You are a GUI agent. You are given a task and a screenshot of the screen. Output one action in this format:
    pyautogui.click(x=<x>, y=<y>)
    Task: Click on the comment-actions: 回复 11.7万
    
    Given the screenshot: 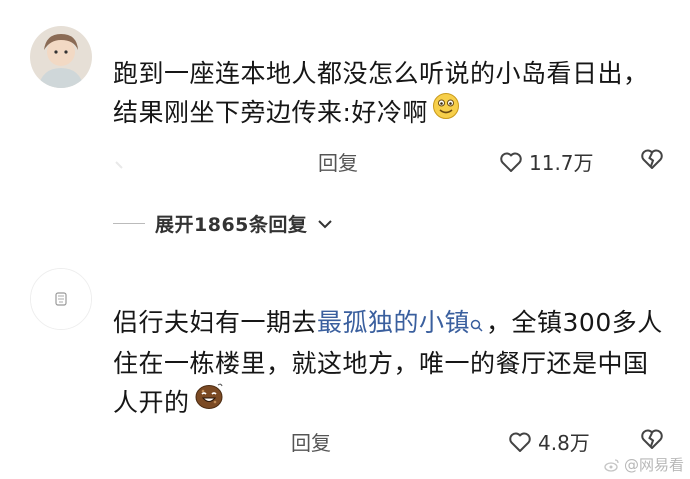 What is the action you would take?
    pyautogui.click(x=345, y=161)
    